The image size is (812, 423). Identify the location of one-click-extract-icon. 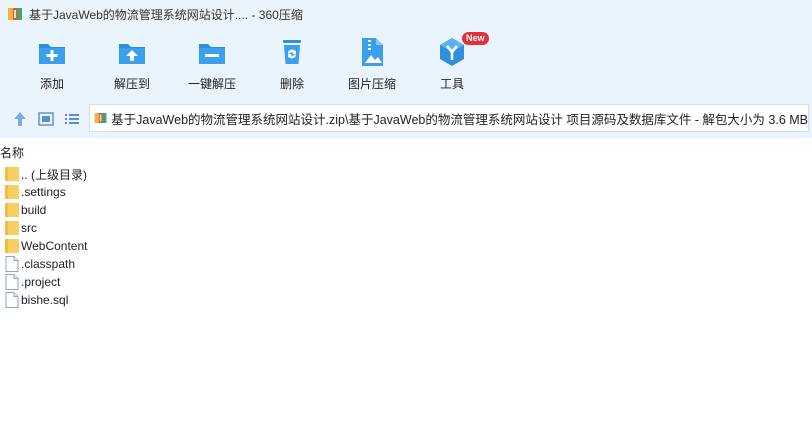
(212, 54).